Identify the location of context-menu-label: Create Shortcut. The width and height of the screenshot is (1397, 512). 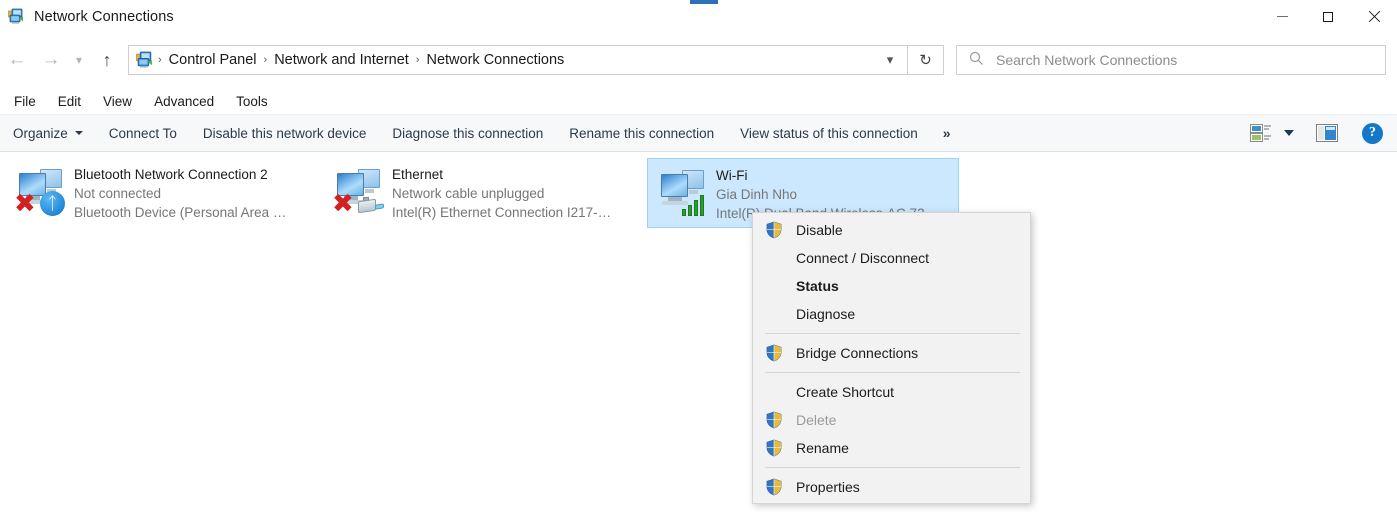
(845, 392).